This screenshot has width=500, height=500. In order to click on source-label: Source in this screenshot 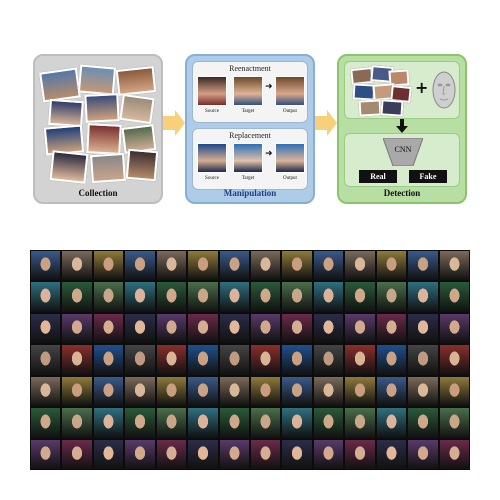, I will do `click(212, 178)`.